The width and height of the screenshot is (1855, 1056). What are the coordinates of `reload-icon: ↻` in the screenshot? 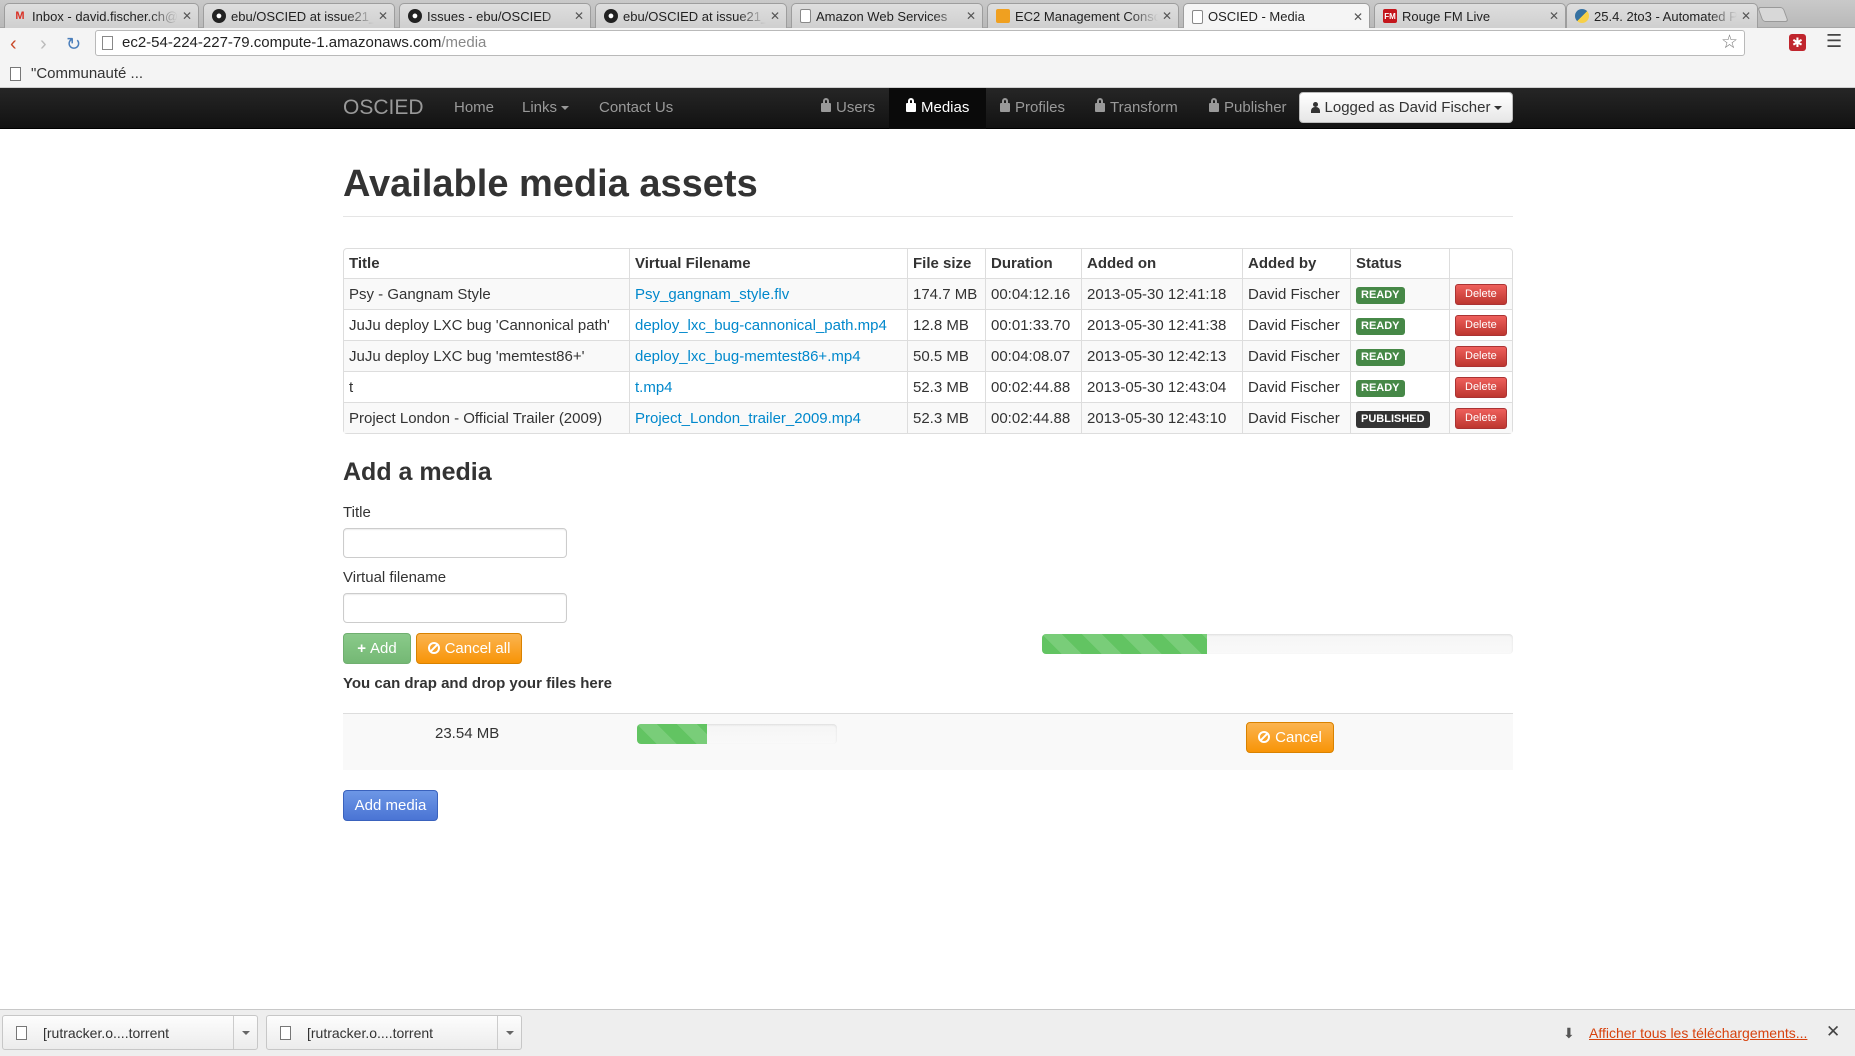 It's located at (73, 44).